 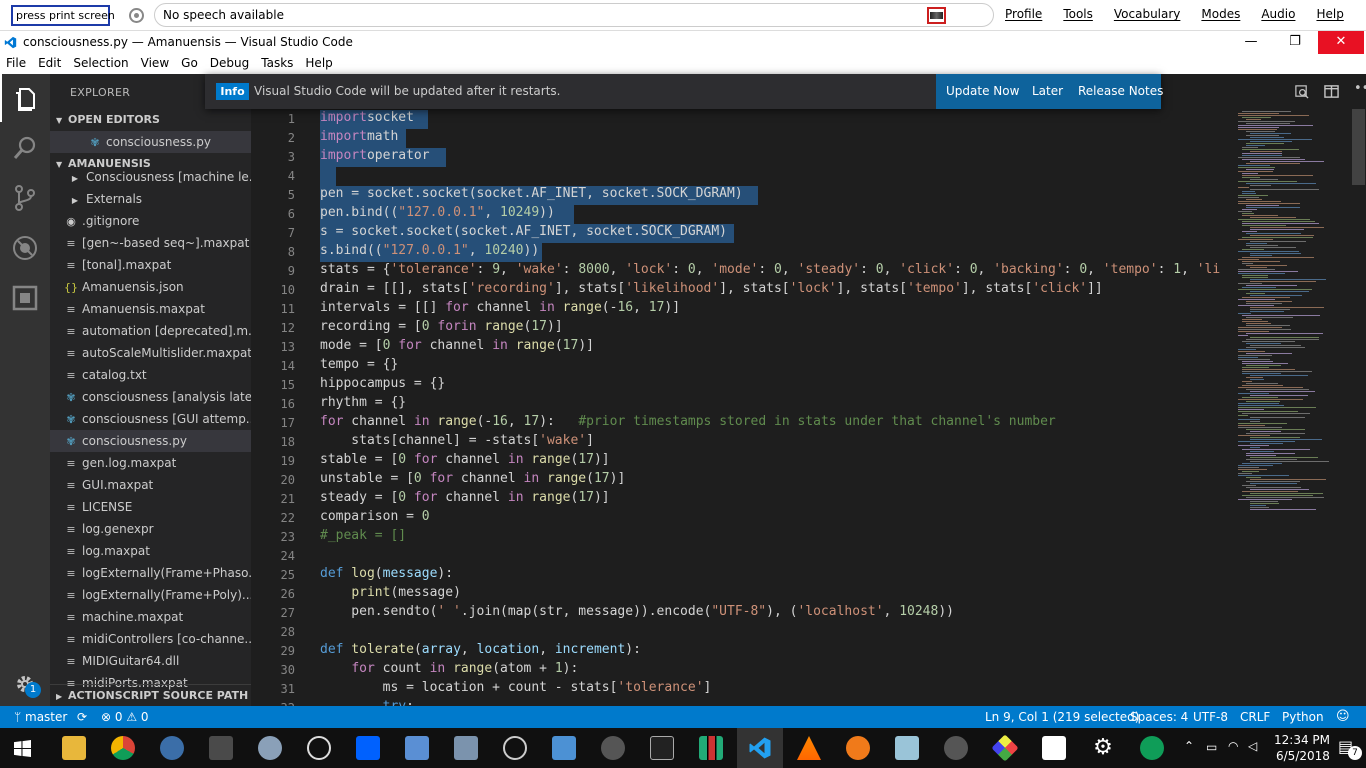 I want to click on seven-app-icon, so click(x=613, y=748).